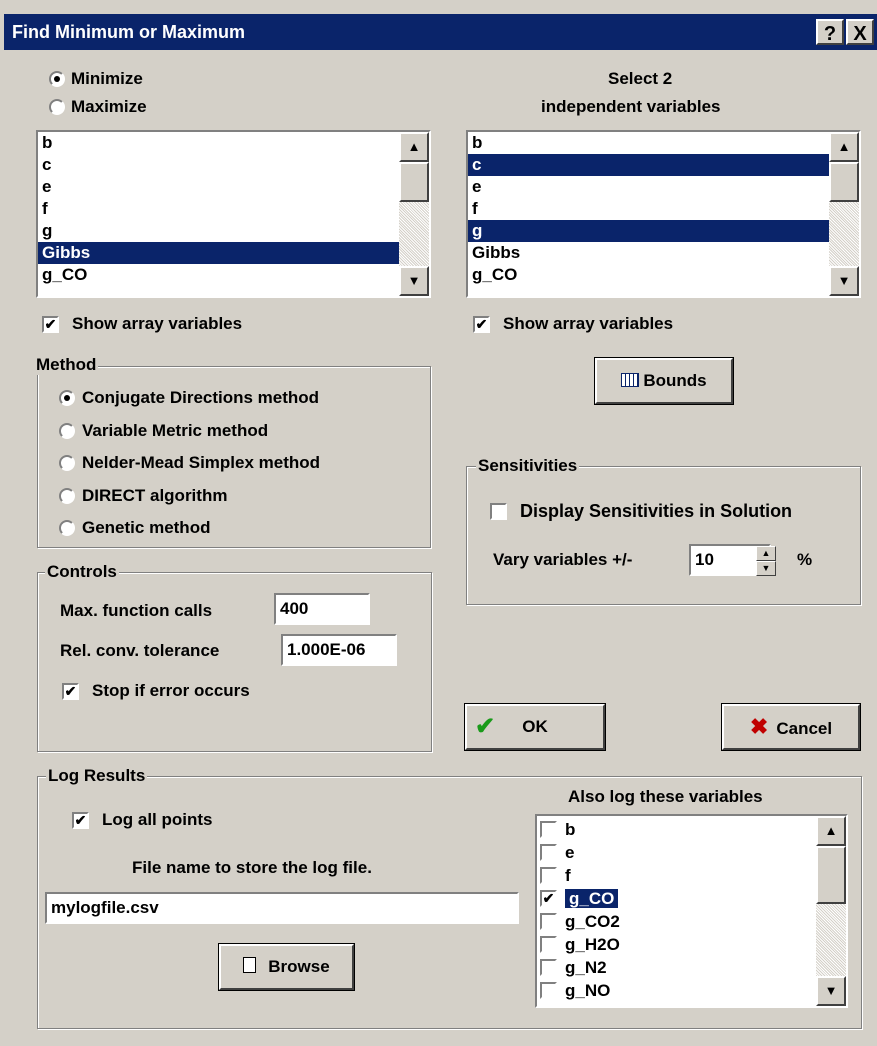 The image size is (877, 1046). Describe the element at coordinates (592, 944) in the screenshot. I see `log-variable-label: g_H2O` at that location.